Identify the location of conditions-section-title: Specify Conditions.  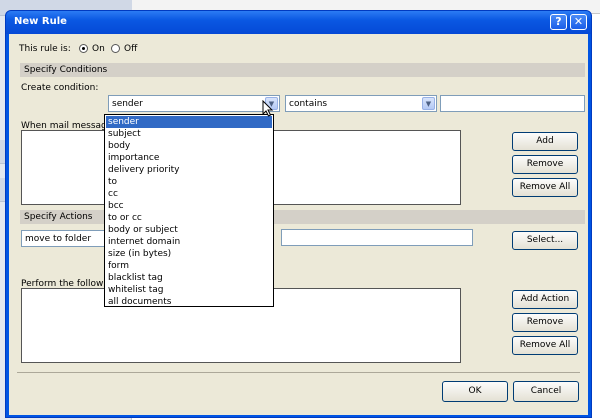
(66, 70).